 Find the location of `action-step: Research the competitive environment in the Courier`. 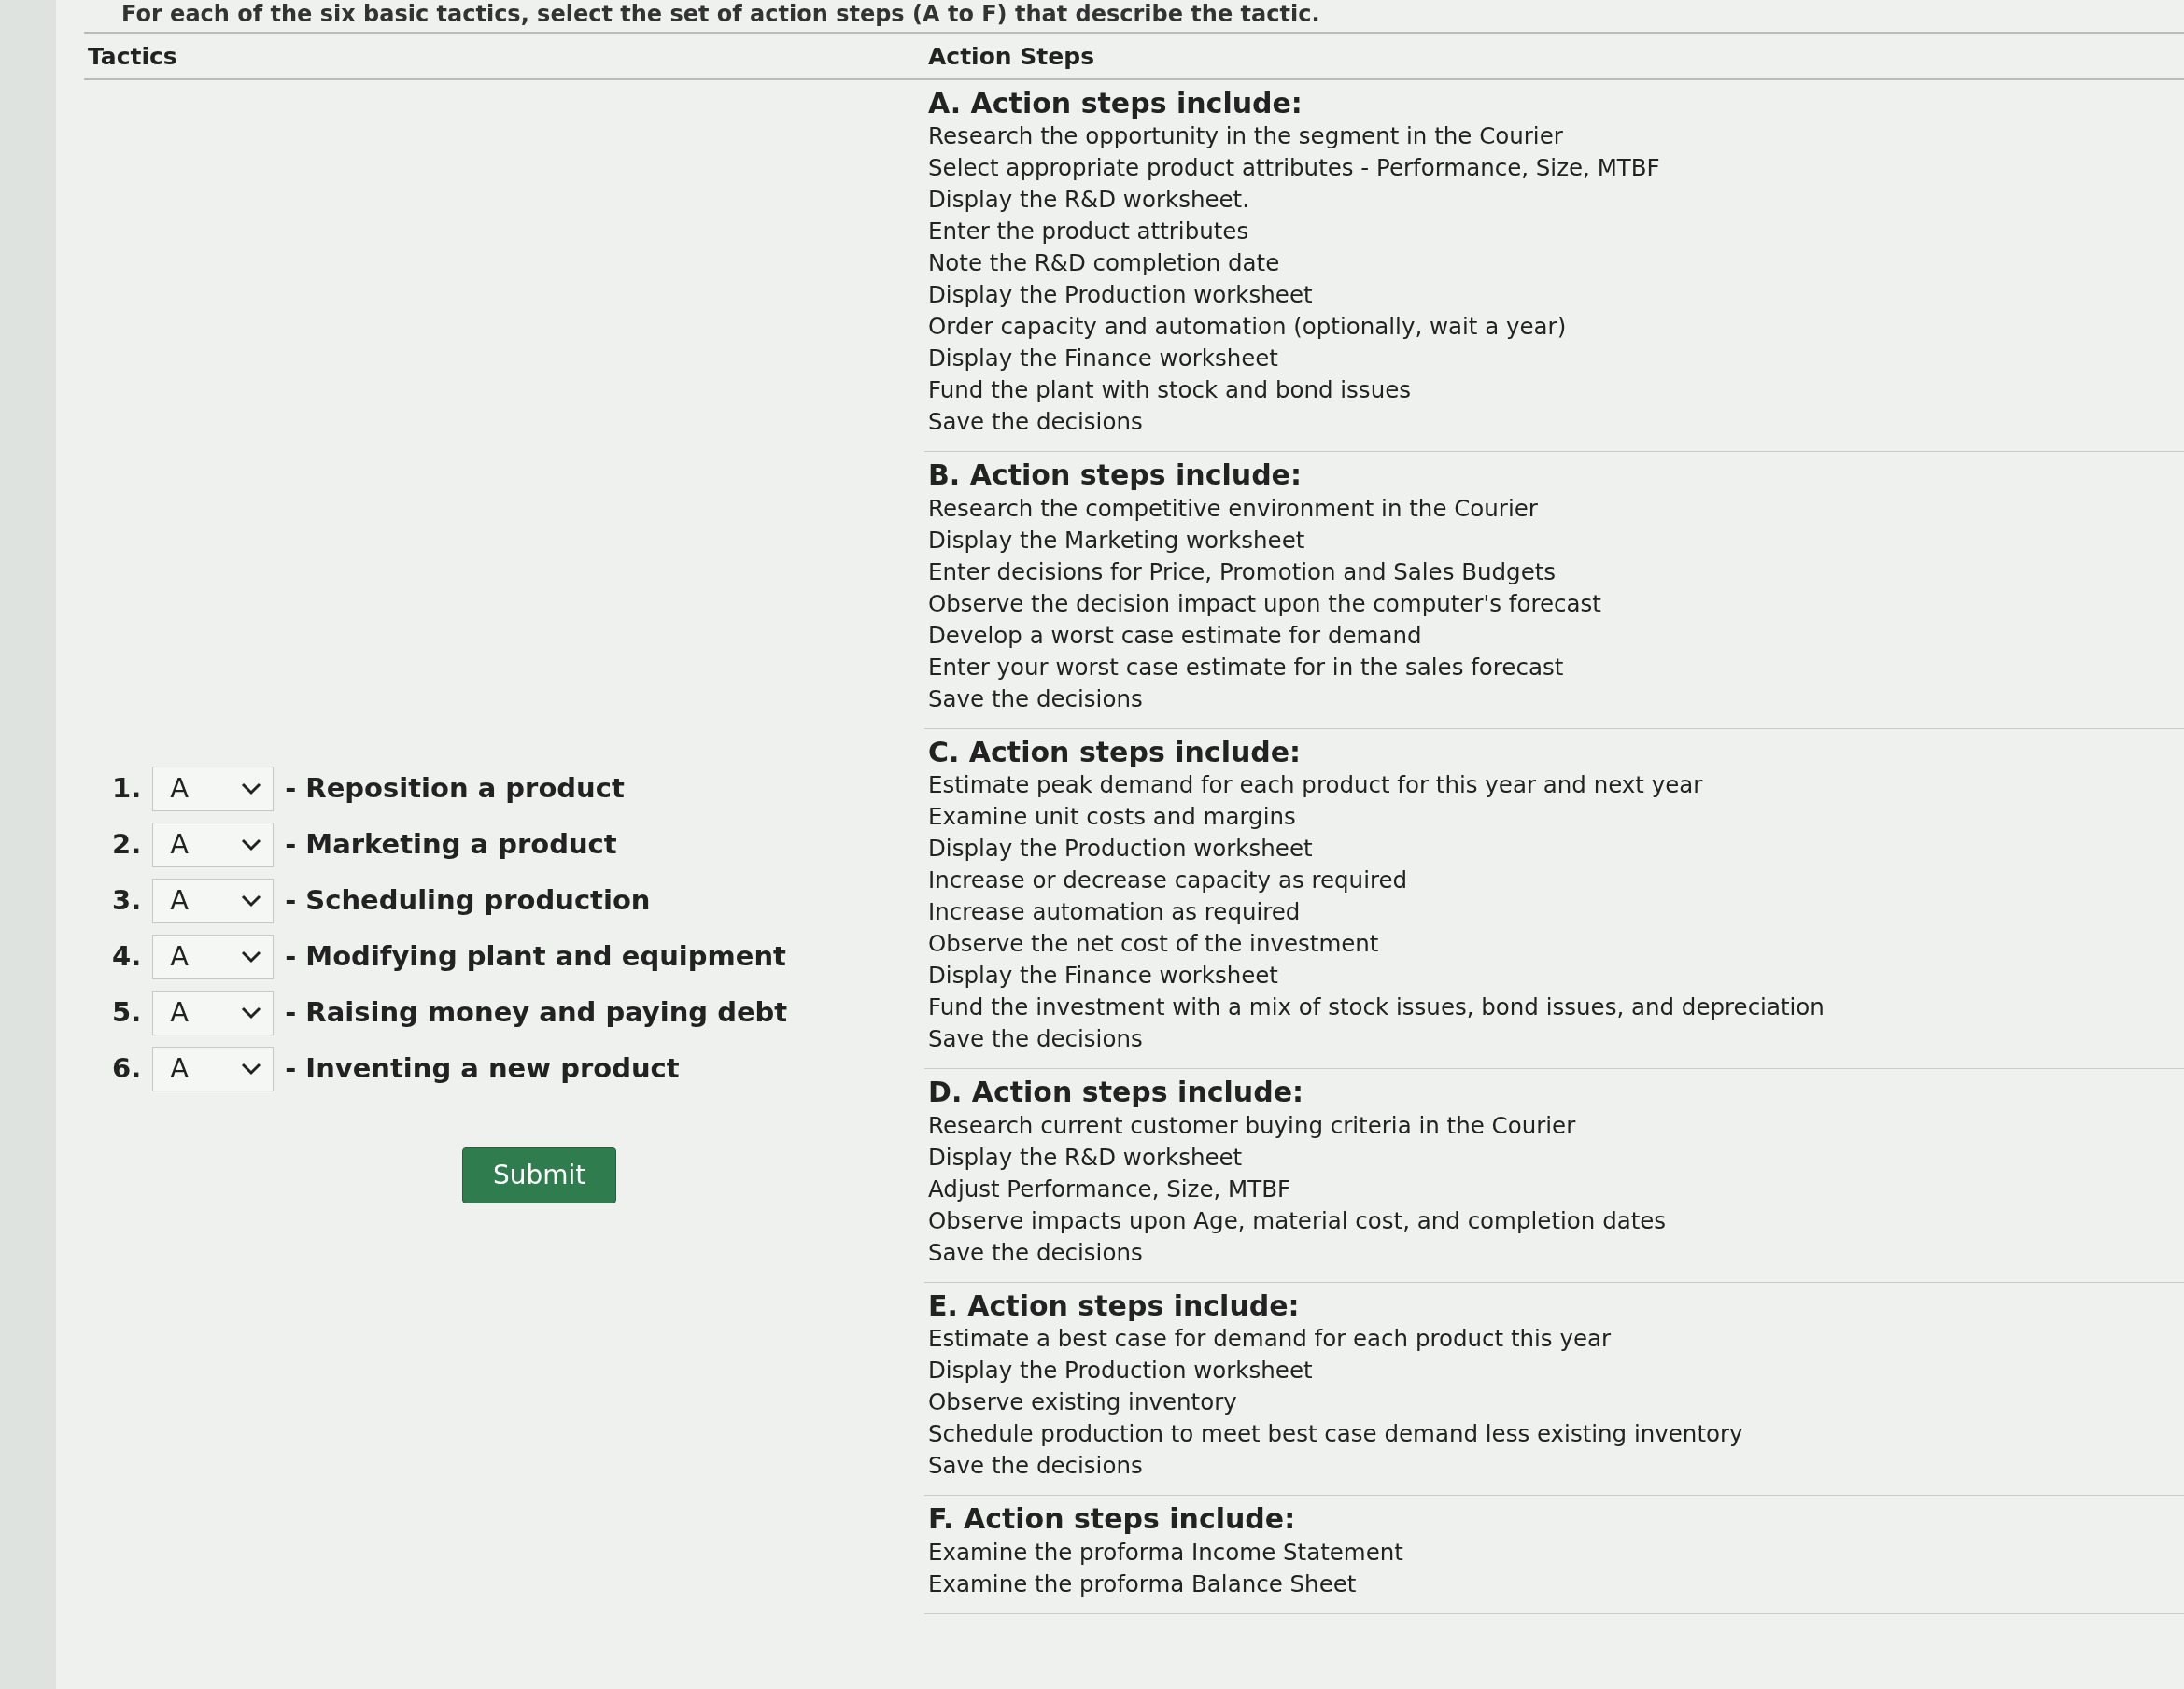

action-step: Research the competitive environment in the Courier is located at coordinates (1554, 508).